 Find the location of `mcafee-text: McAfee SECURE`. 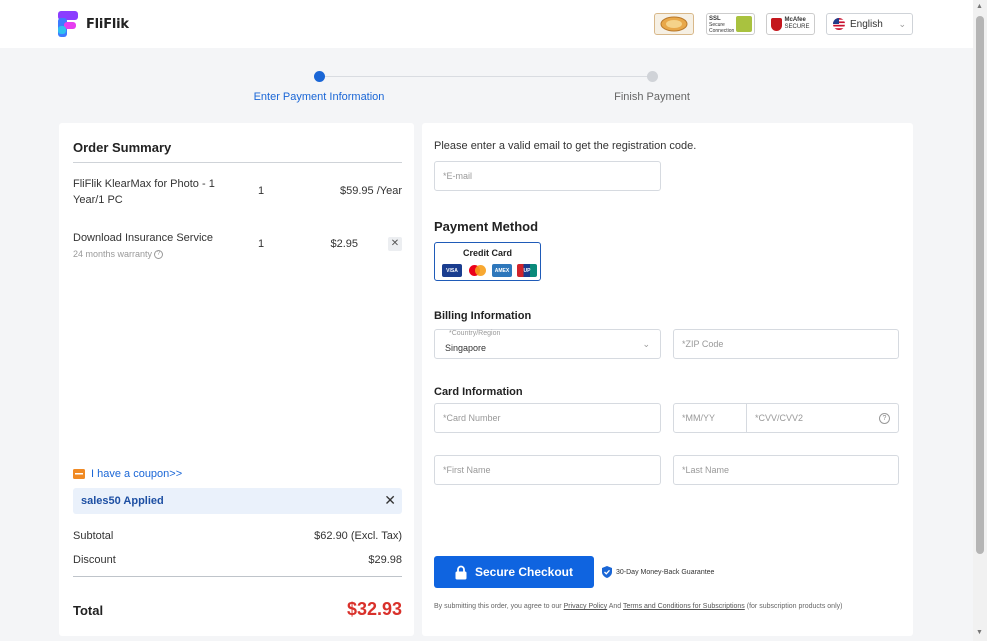

mcafee-text: McAfee SECURE is located at coordinates (796, 24).